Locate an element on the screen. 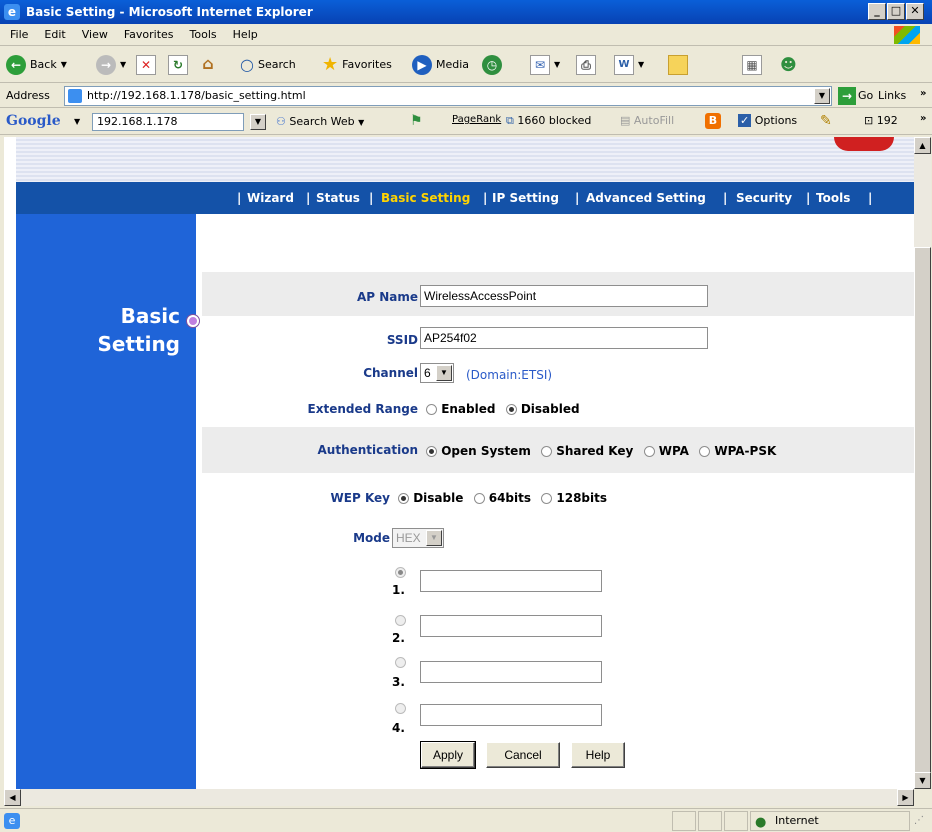 This screenshot has height=832, width=932. scroll-up-icon: ▲ is located at coordinates (922, 145).